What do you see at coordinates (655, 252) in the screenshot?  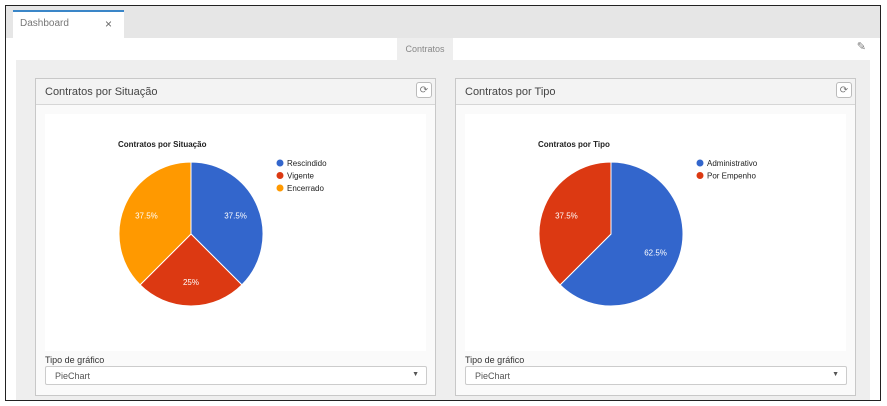 I see `slice-label: 62.5%` at bounding box center [655, 252].